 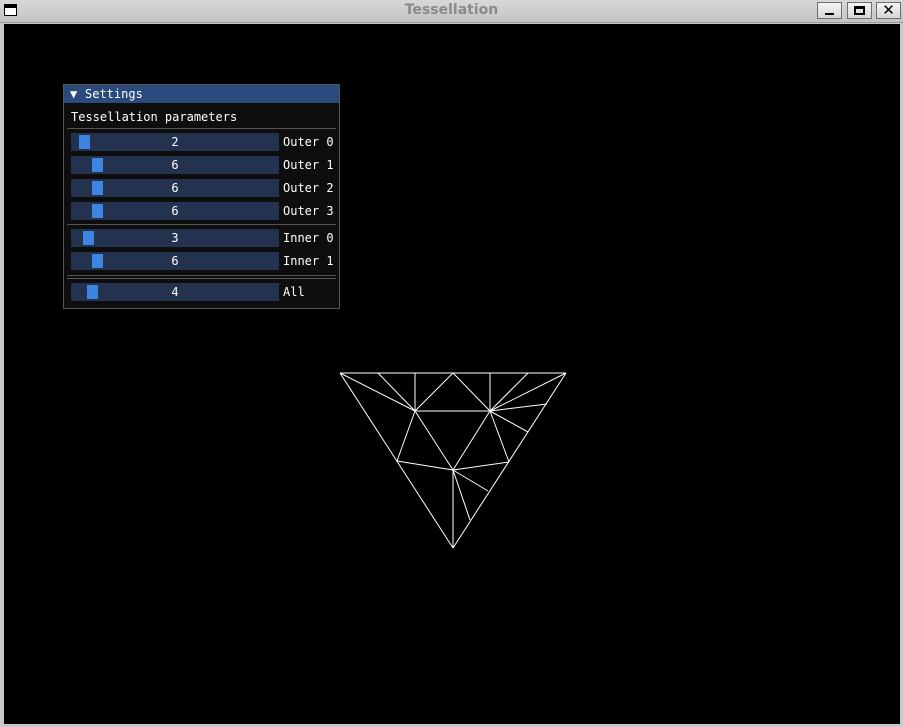 What do you see at coordinates (73, 94) in the screenshot?
I see `collapse-arrow-icon: ▼` at bounding box center [73, 94].